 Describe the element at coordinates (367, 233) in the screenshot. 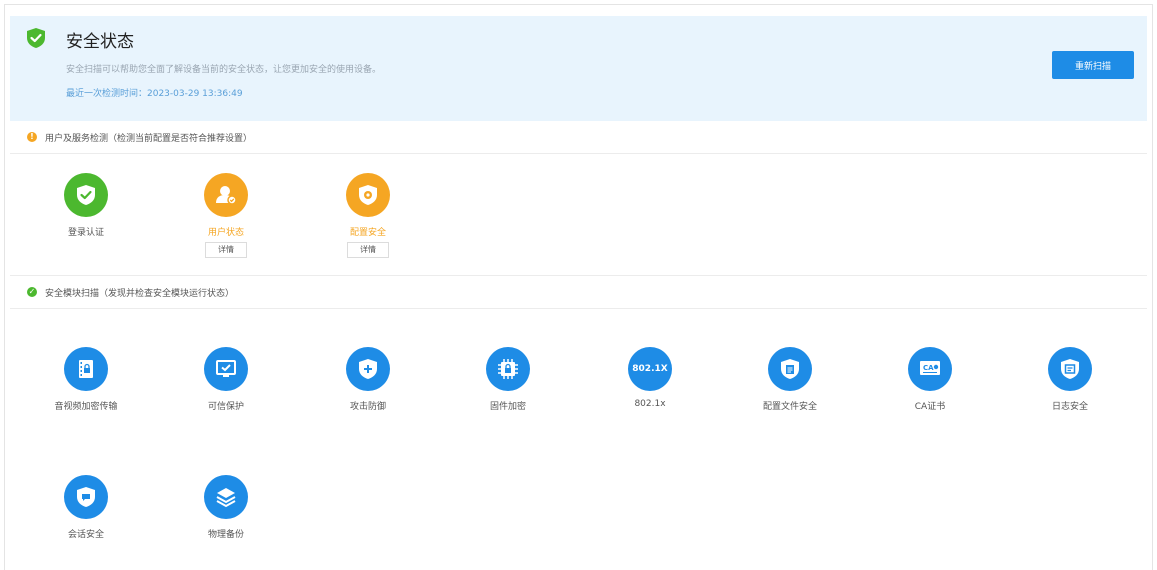

I see `item-label: 配置安全` at that location.